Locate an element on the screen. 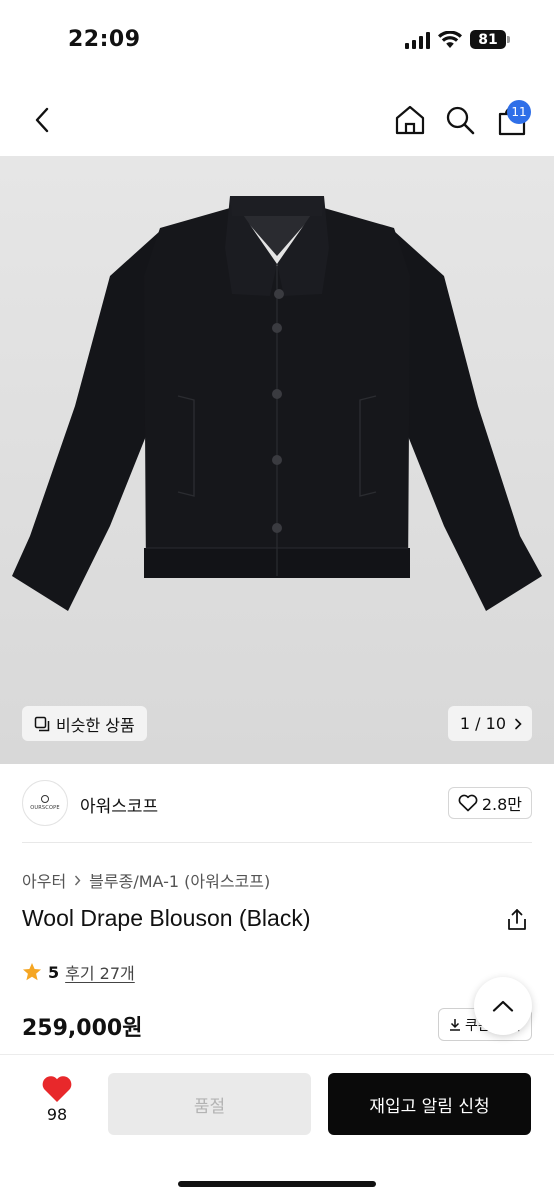 This screenshot has height=1200, width=554. similar-products-button: 비슷한 상품 is located at coordinates (84, 723).